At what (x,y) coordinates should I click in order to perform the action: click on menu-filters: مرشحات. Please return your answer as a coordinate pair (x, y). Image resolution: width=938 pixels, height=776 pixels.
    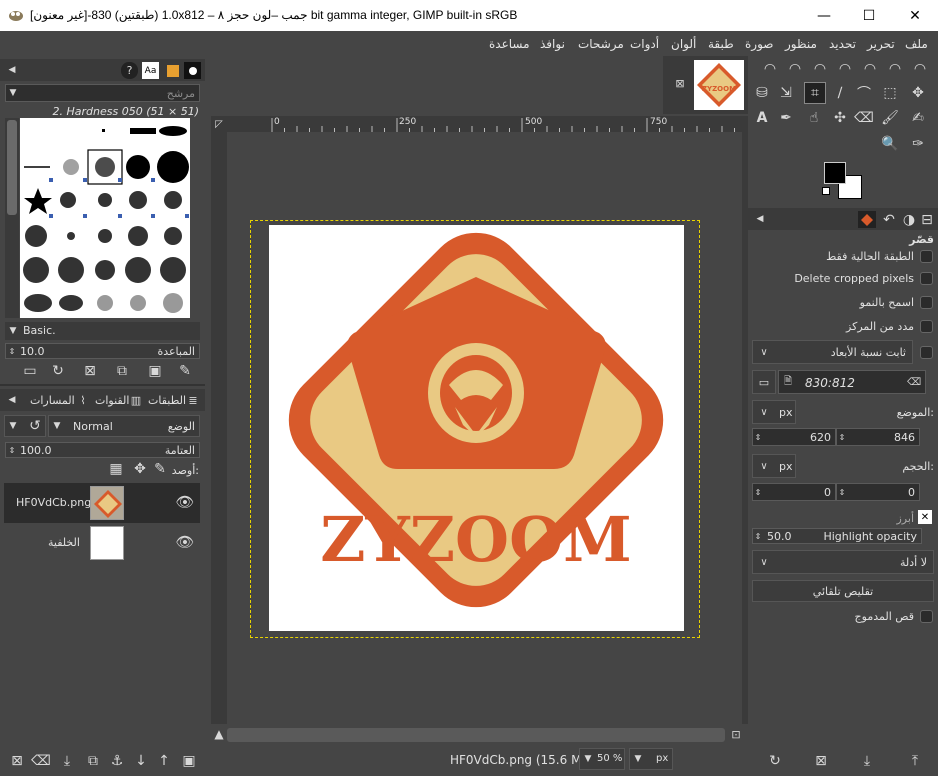
    Looking at the image, I should click on (601, 44).